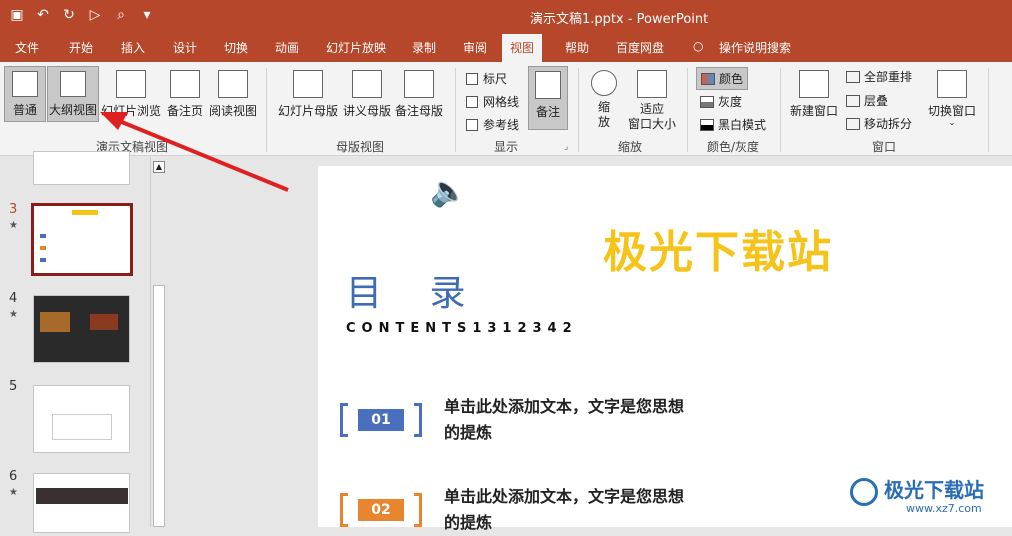 The width and height of the screenshot is (1012, 536). What do you see at coordinates (934, 490) in the screenshot?
I see `site-watermark-brand: 极光下载站` at bounding box center [934, 490].